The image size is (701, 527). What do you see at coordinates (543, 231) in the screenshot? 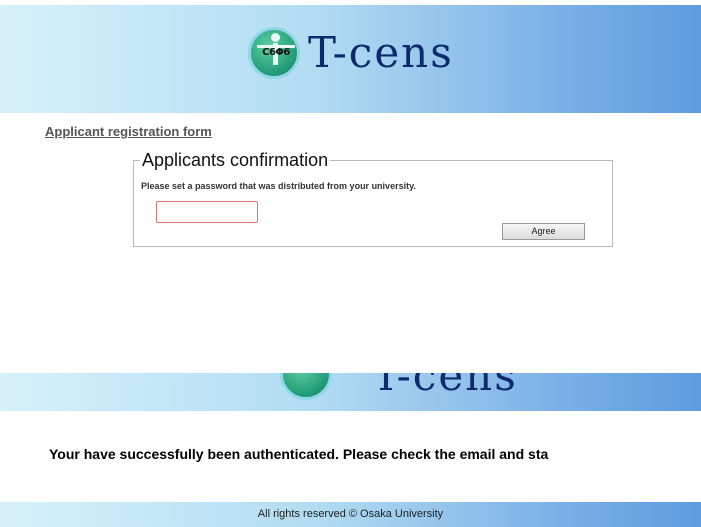
I see `agree-button: Agree` at bounding box center [543, 231].